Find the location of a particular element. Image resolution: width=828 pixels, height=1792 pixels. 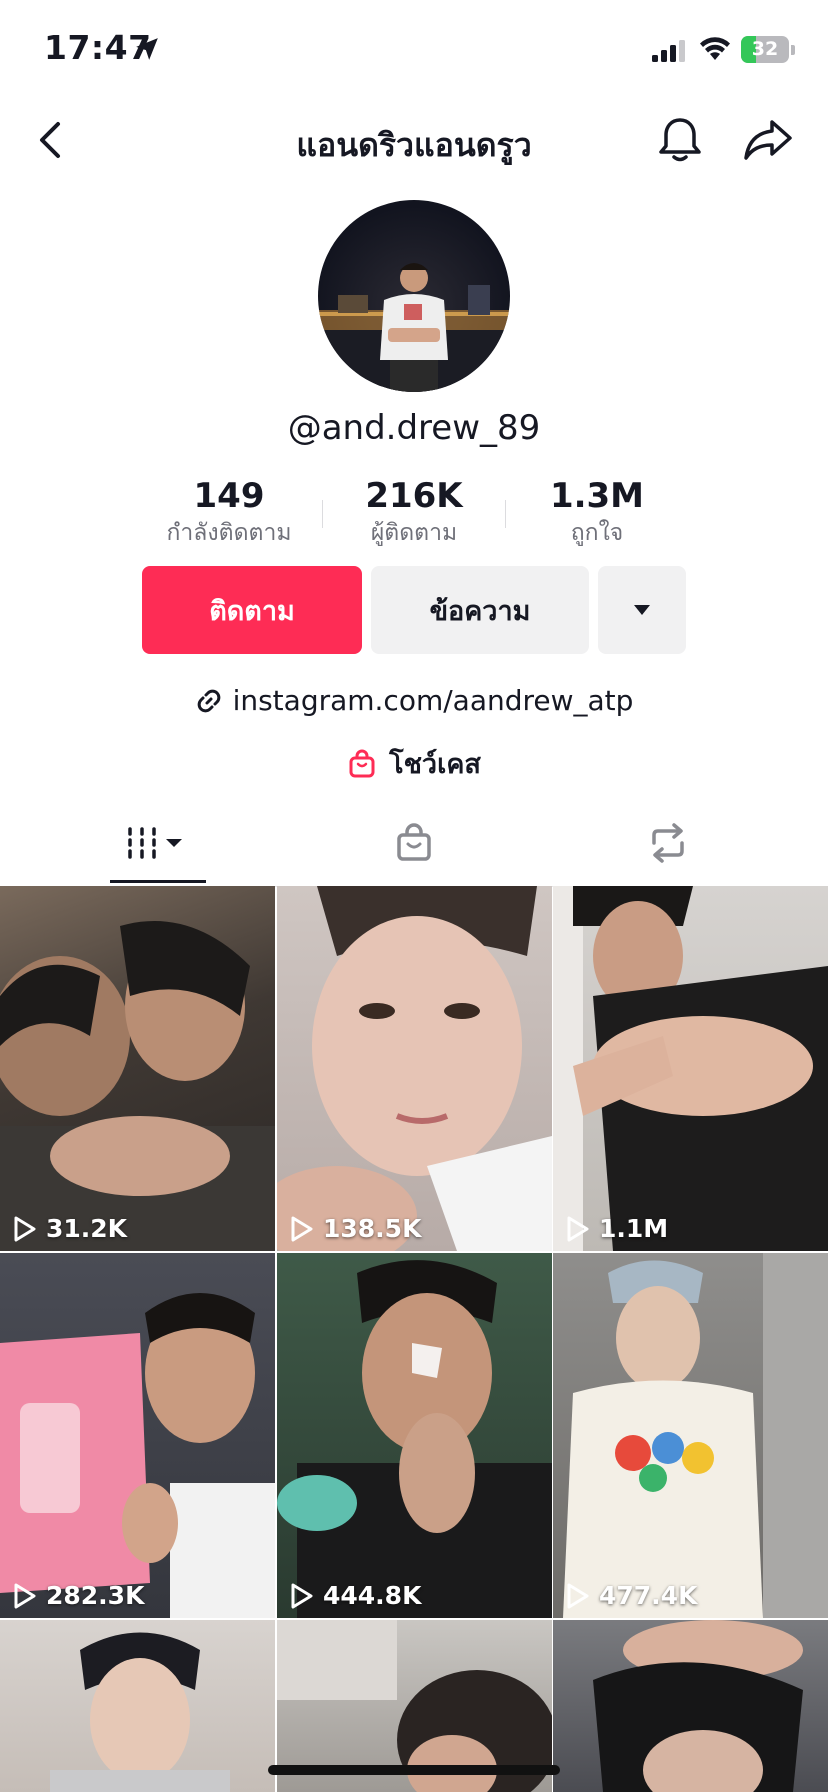

video-thumbnail: 138.5K is located at coordinates (414, 1068).